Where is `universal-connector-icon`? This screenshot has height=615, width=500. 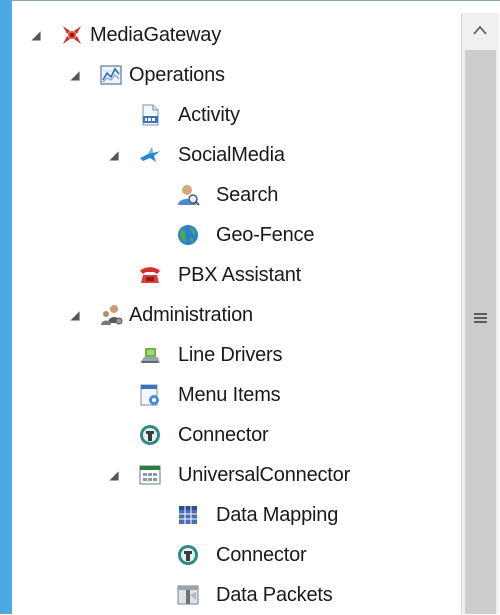 universal-connector-icon is located at coordinates (150, 475).